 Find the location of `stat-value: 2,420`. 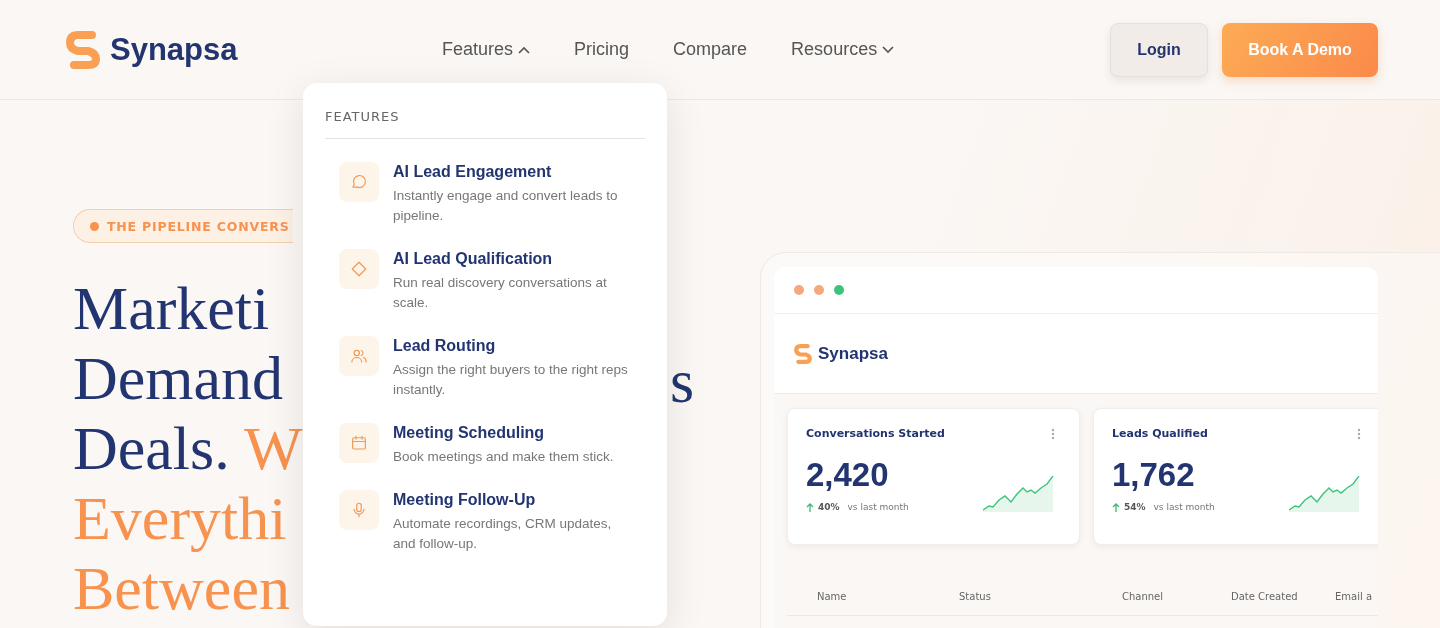

stat-value: 2,420 is located at coordinates (848, 475).